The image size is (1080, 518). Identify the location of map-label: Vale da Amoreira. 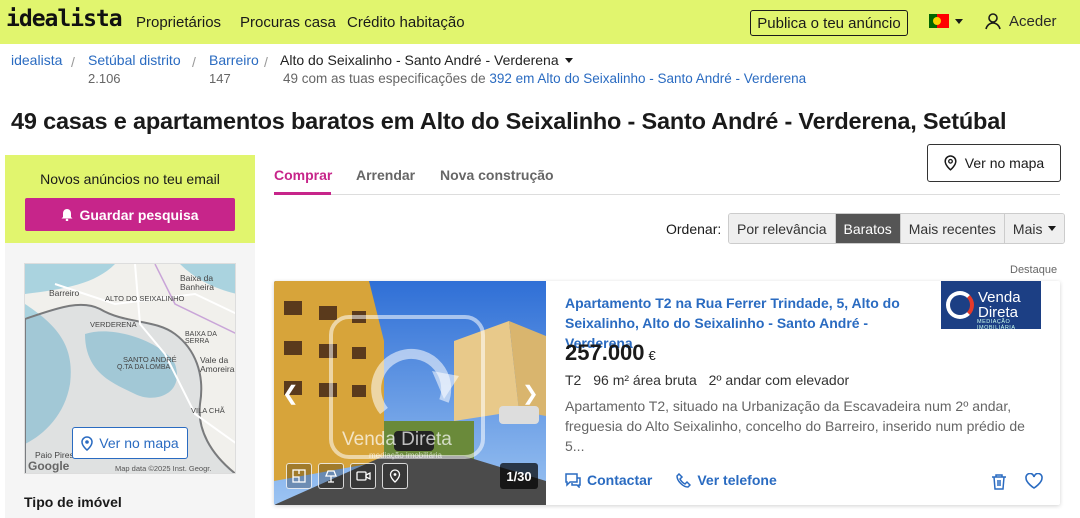
(217, 364).